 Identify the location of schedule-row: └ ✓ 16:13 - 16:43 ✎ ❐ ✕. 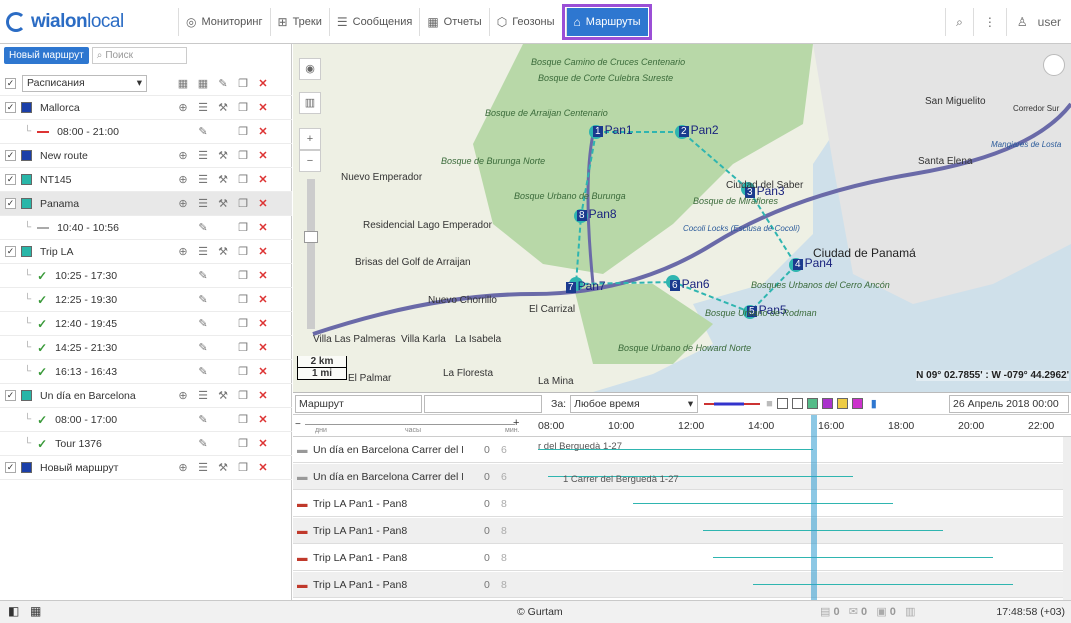
(146, 372).